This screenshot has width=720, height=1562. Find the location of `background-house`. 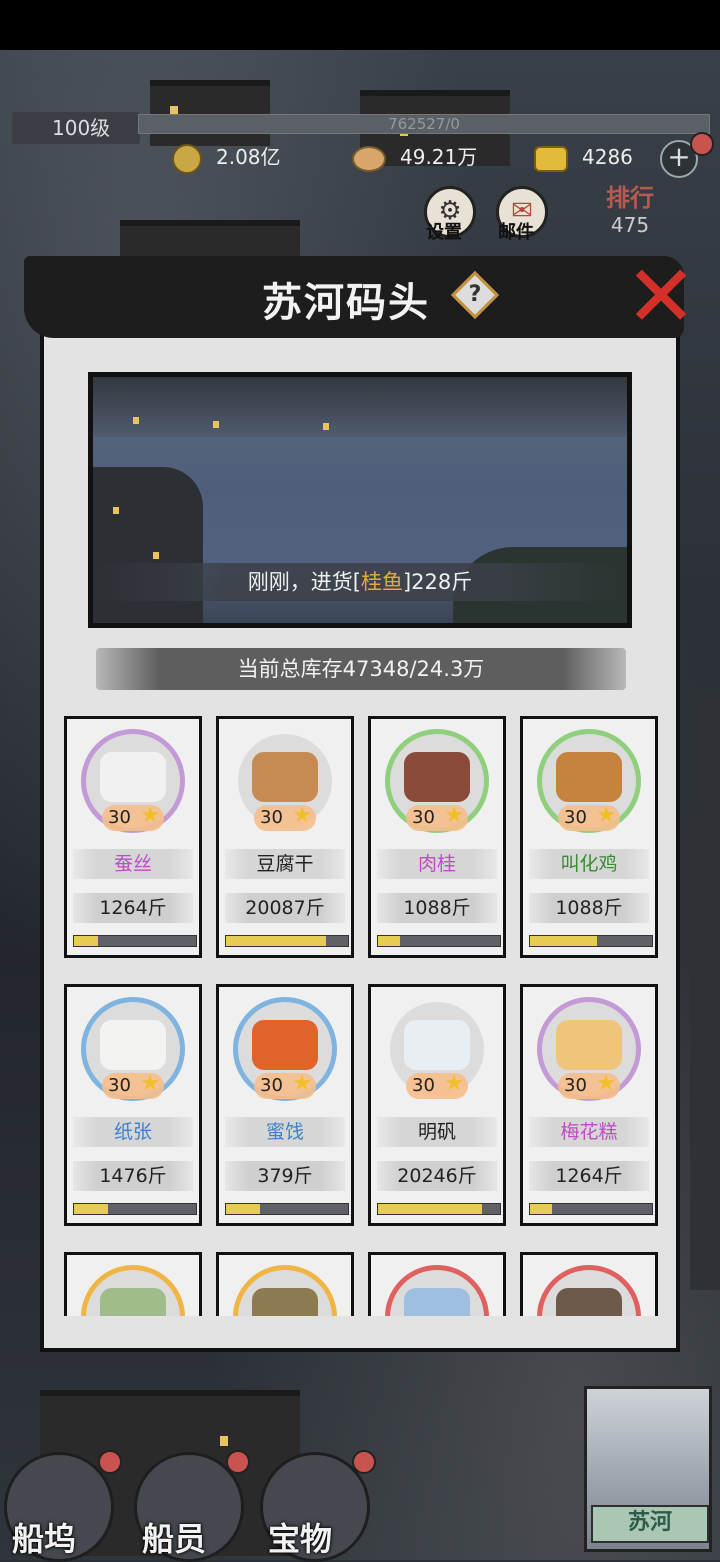

background-house is located at coordinates (210, 113).